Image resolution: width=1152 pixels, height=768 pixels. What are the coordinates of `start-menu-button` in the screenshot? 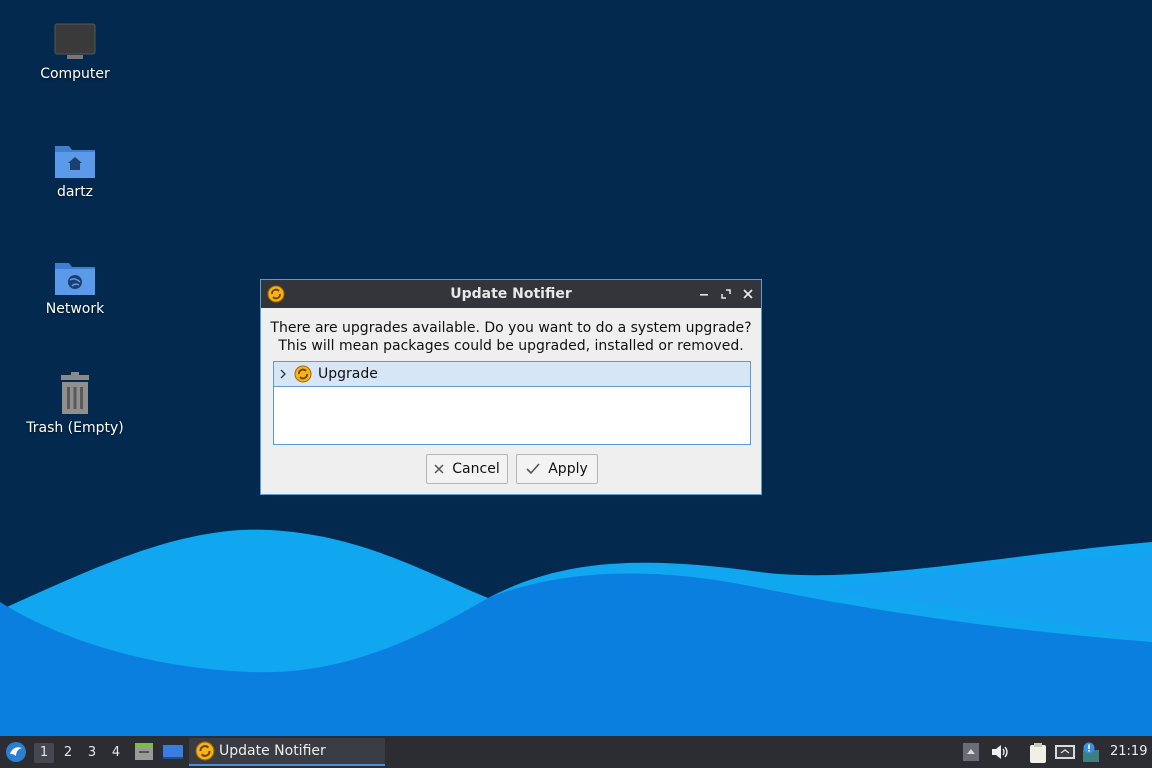 It's located at (16, 754).